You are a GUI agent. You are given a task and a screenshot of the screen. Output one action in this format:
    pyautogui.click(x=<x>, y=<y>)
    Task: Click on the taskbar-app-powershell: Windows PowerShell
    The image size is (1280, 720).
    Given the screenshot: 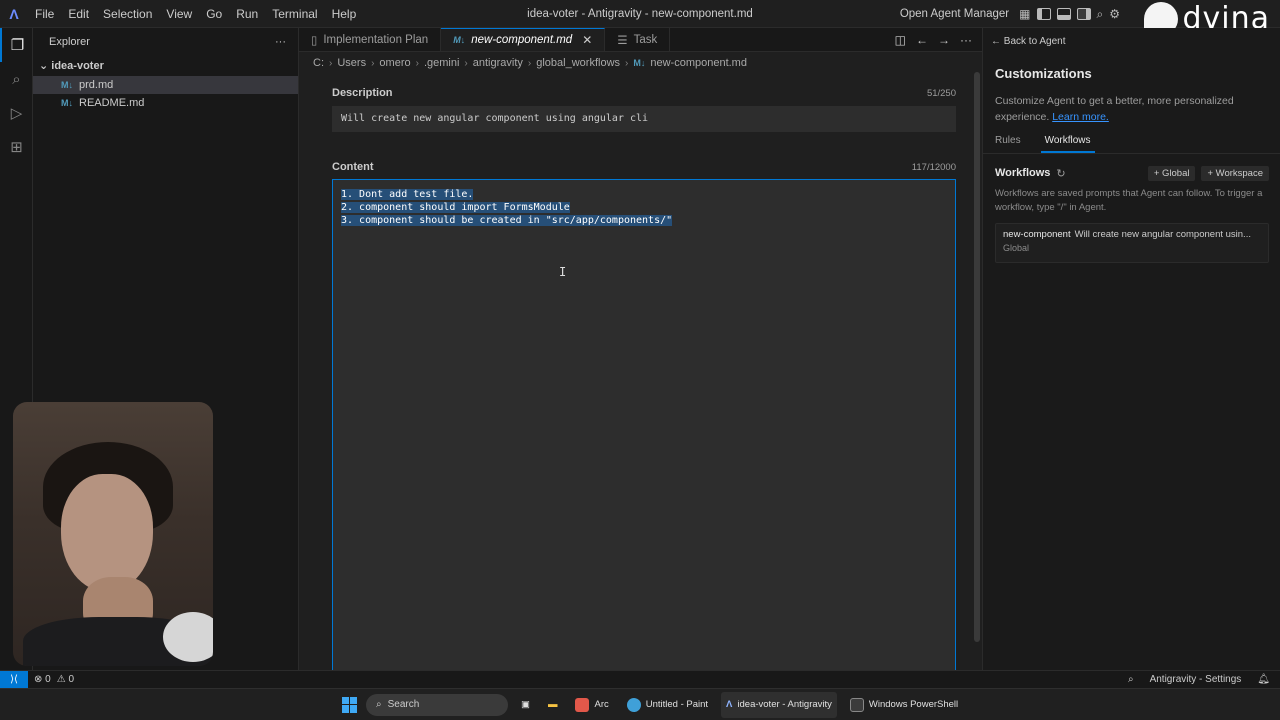 What is the action you would take?
    pyautogui.click(x=904, y=705)
    